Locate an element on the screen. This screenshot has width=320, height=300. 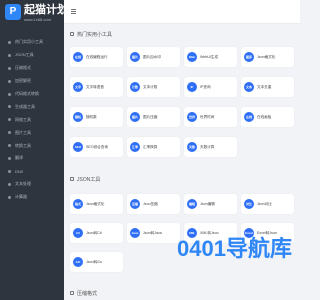
sidebar-item: 生成器工具 is located at coordinates (32, 106).